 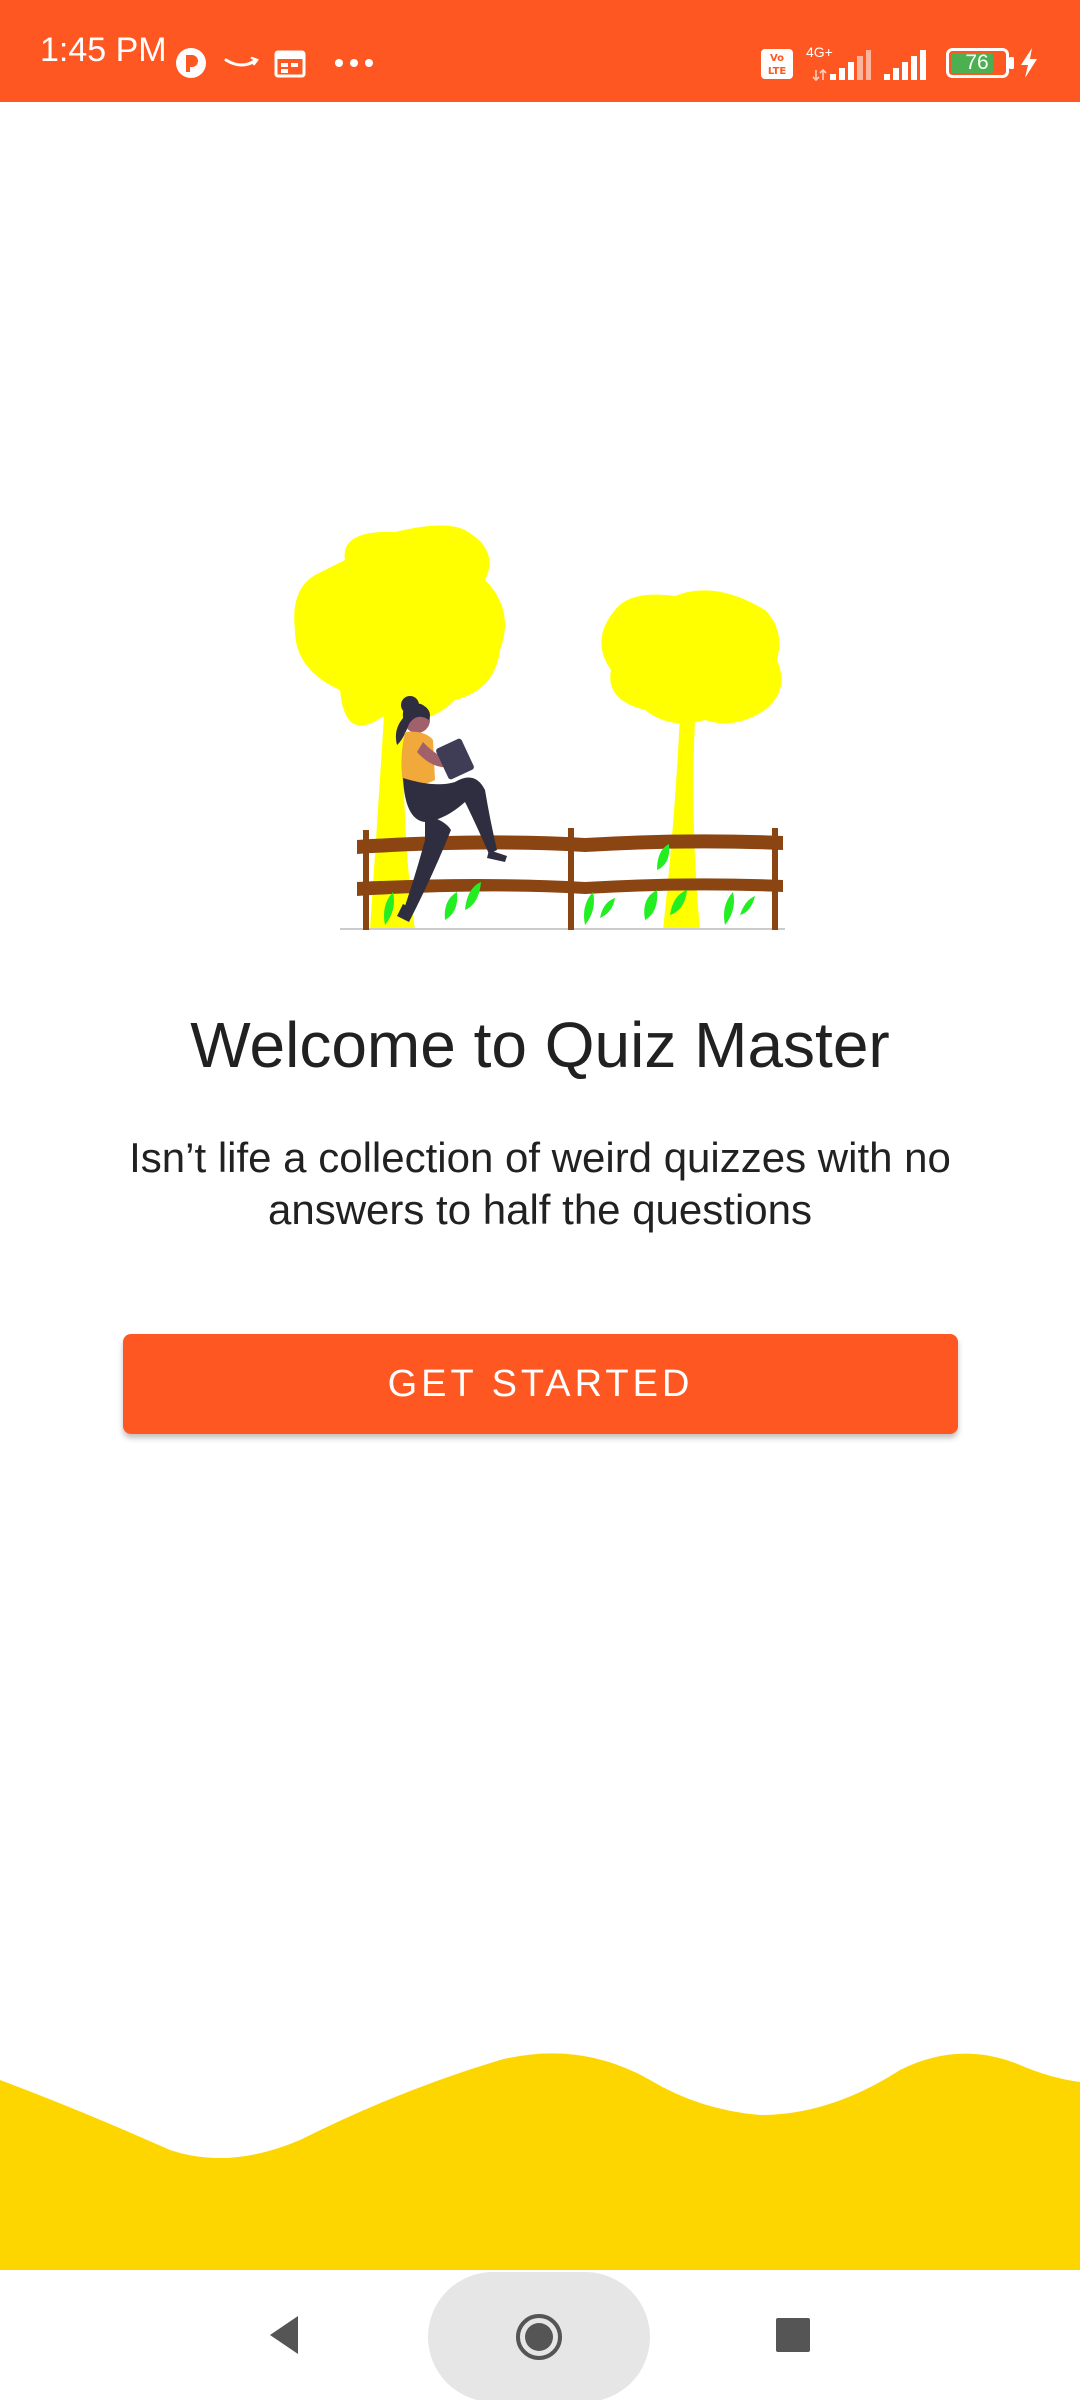 I want to click on fence-rail, so click(x=570, y=844).